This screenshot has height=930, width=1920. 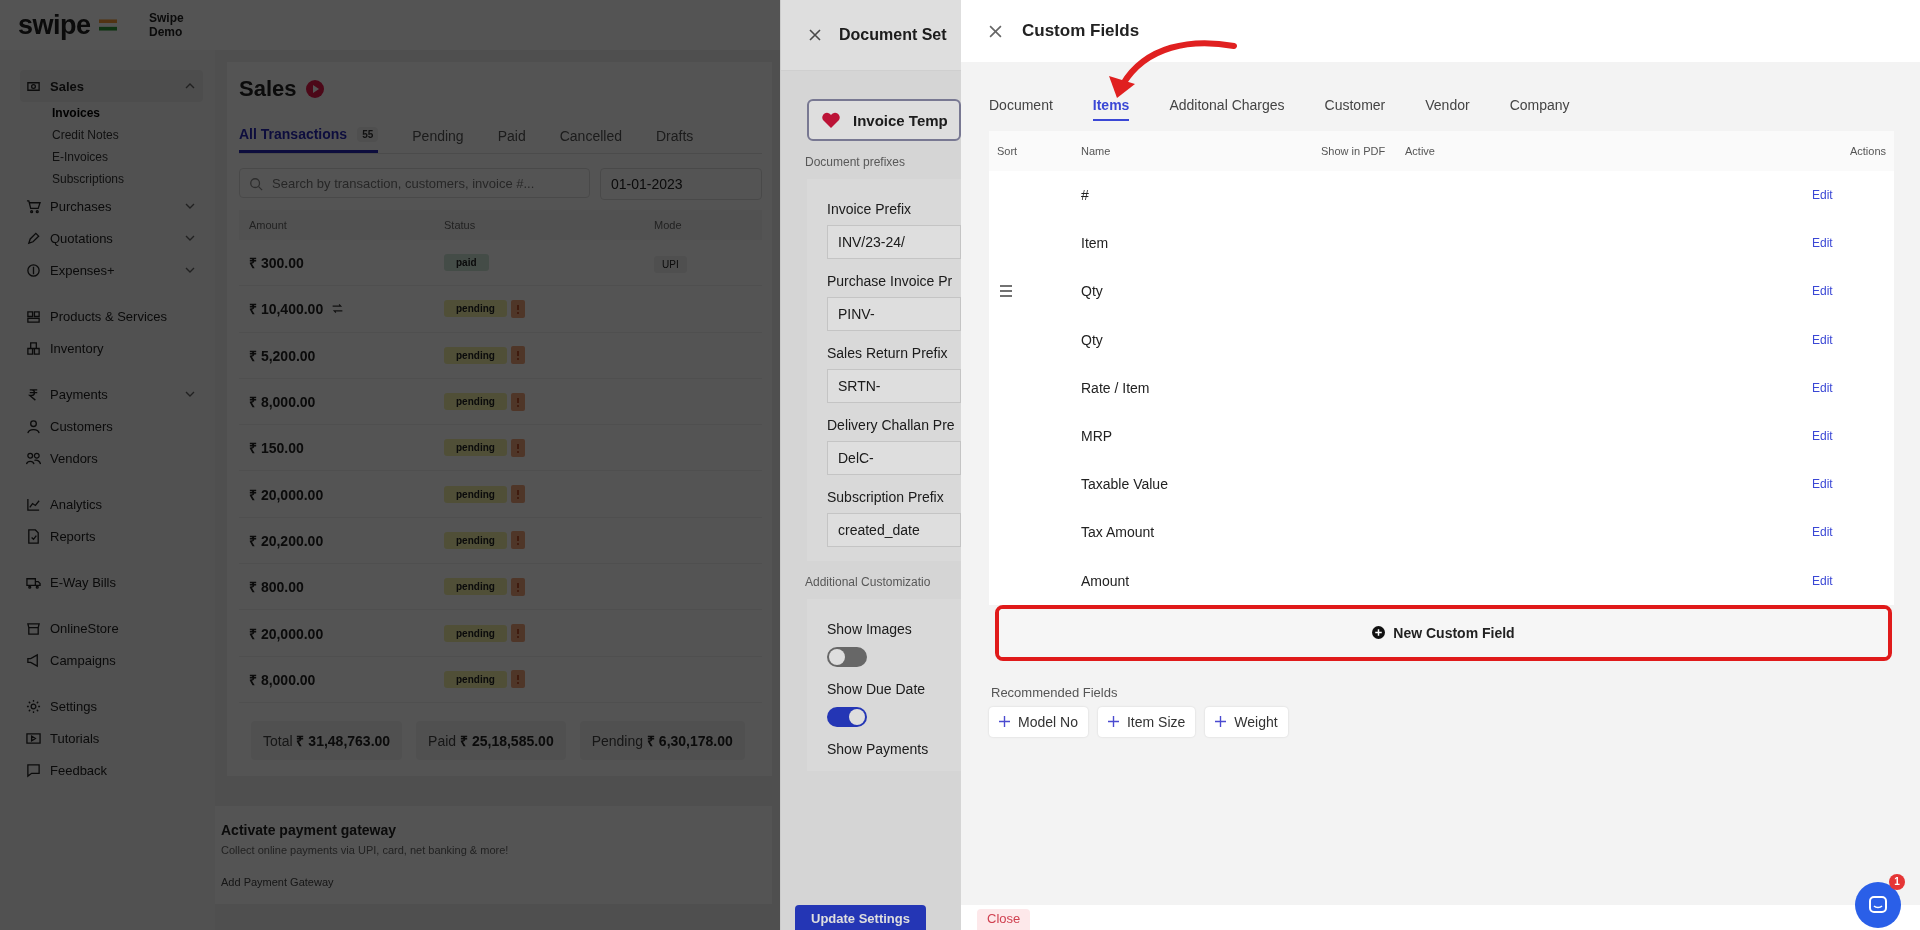 I want to click on add-field-button: Weight, so click(x=1246, y=721).